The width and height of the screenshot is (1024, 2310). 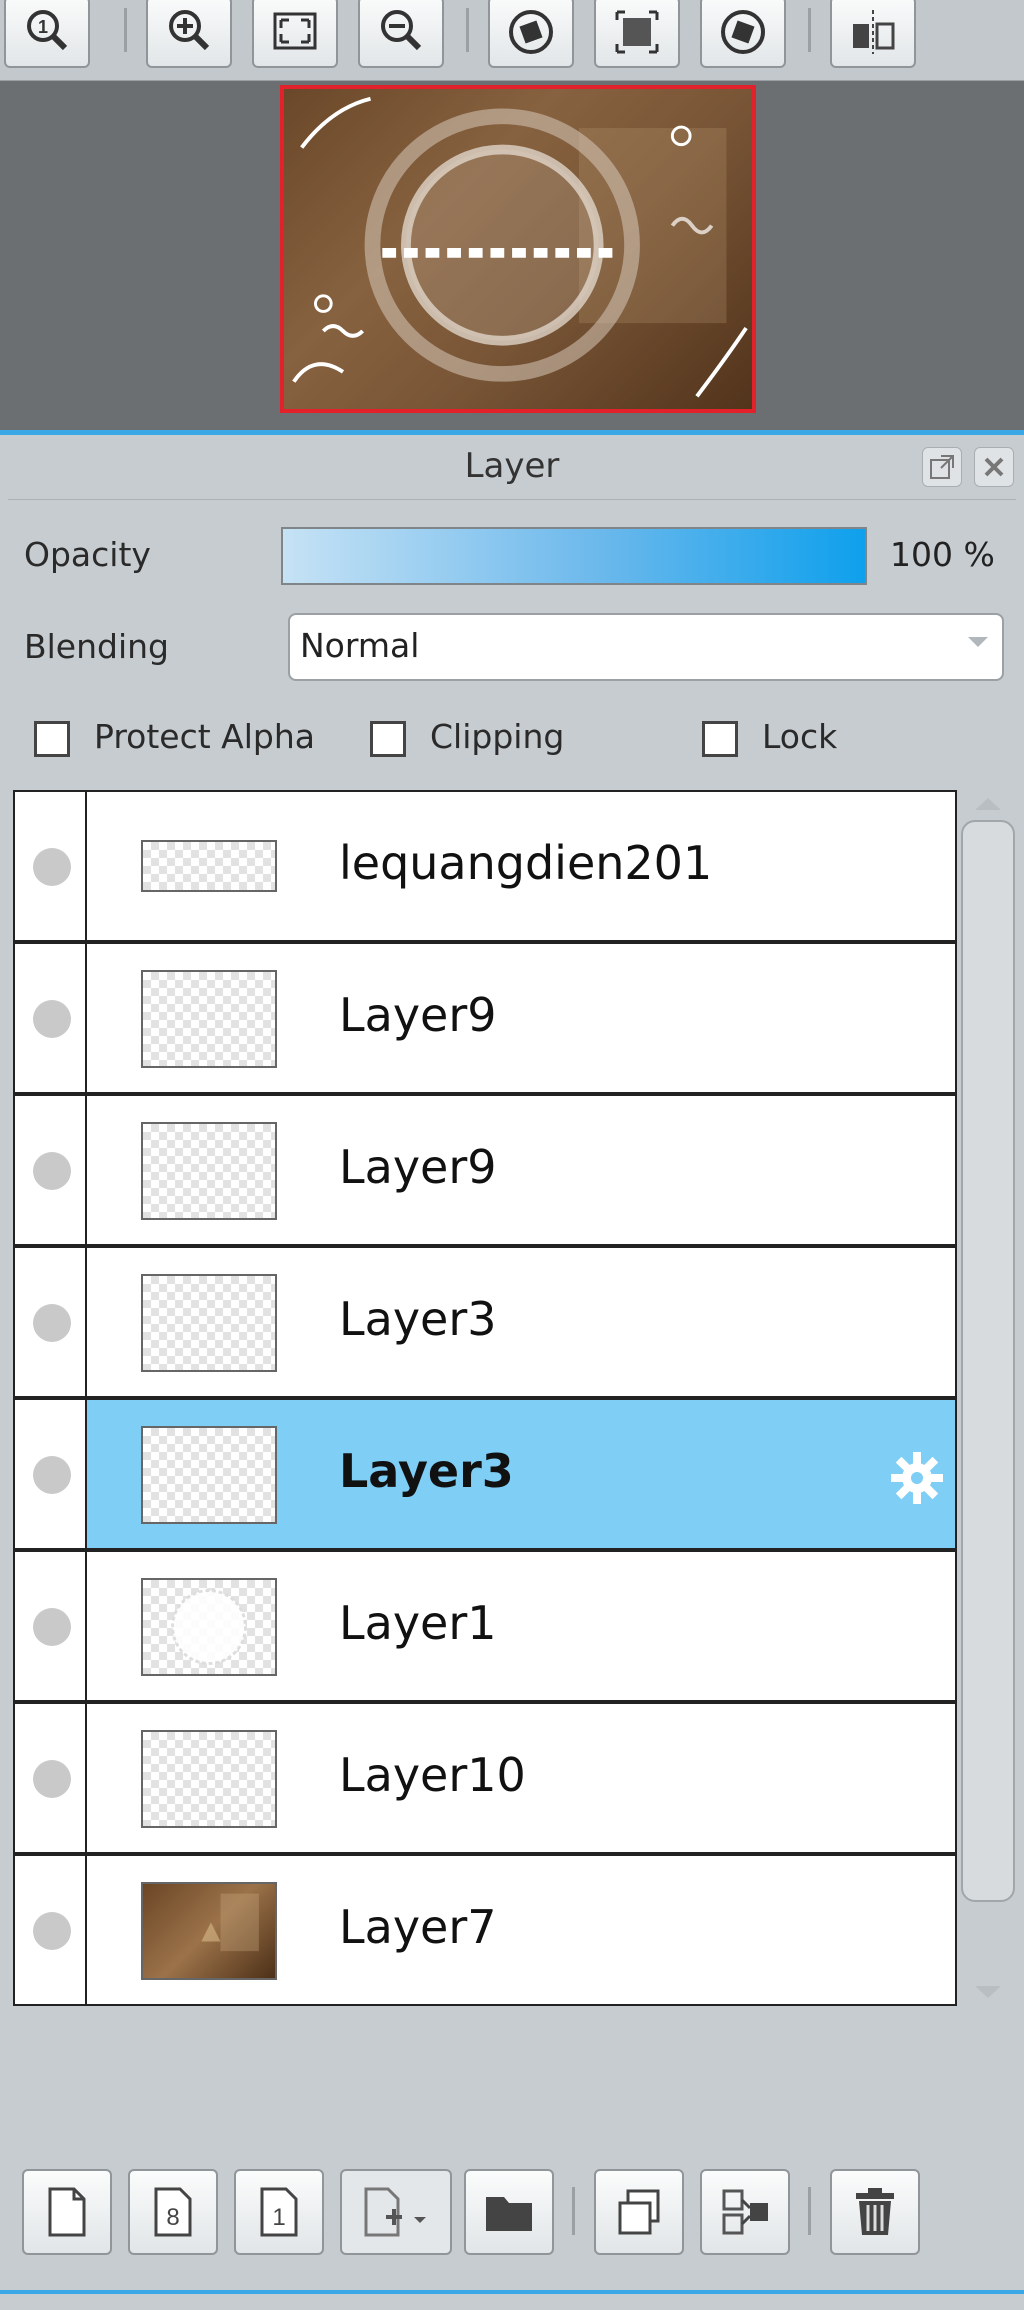 What do you see at coordinates (988, 804) in the screenshot?
I see `scroll-up-arrow-icon` at bounding box center [988, 804].